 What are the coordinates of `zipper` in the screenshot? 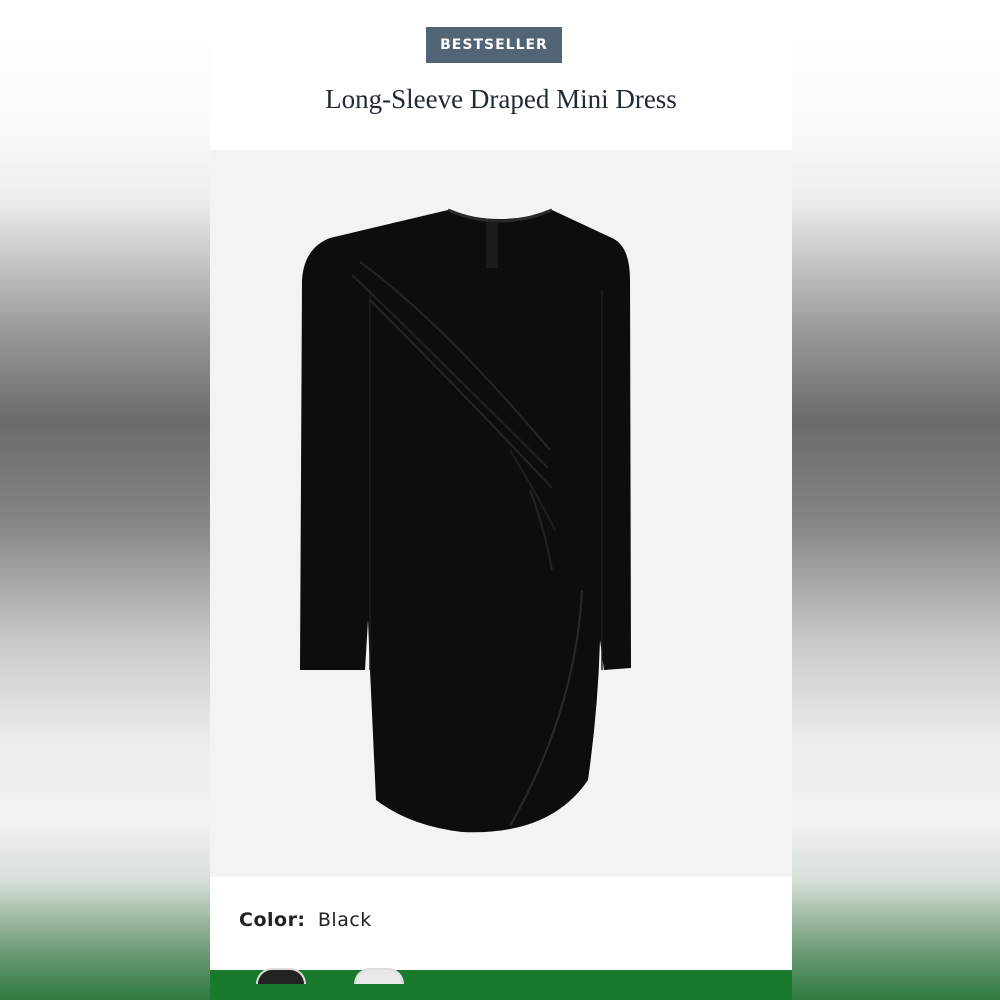 It's located at (492, 245).